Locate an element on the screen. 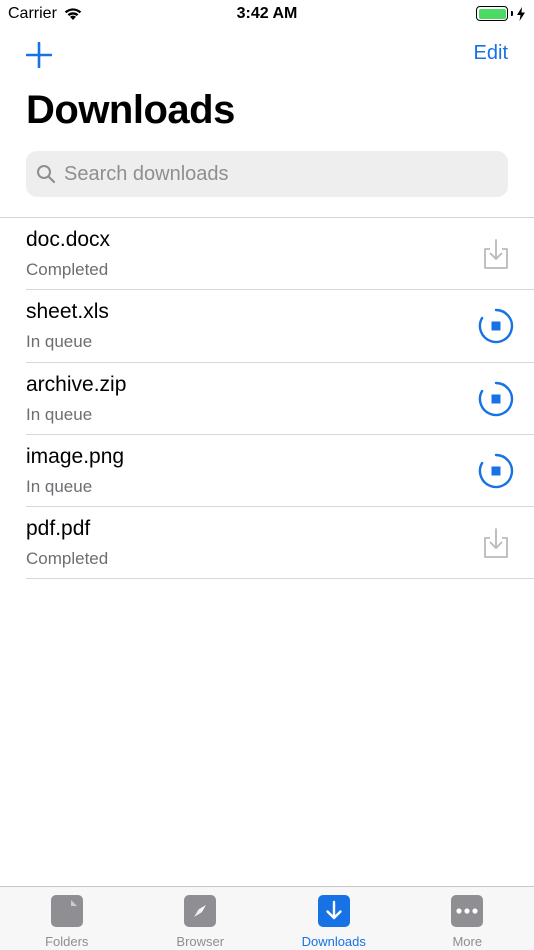 The image size is (534, 950). battery-indicator is located at coordinates (501, 13).